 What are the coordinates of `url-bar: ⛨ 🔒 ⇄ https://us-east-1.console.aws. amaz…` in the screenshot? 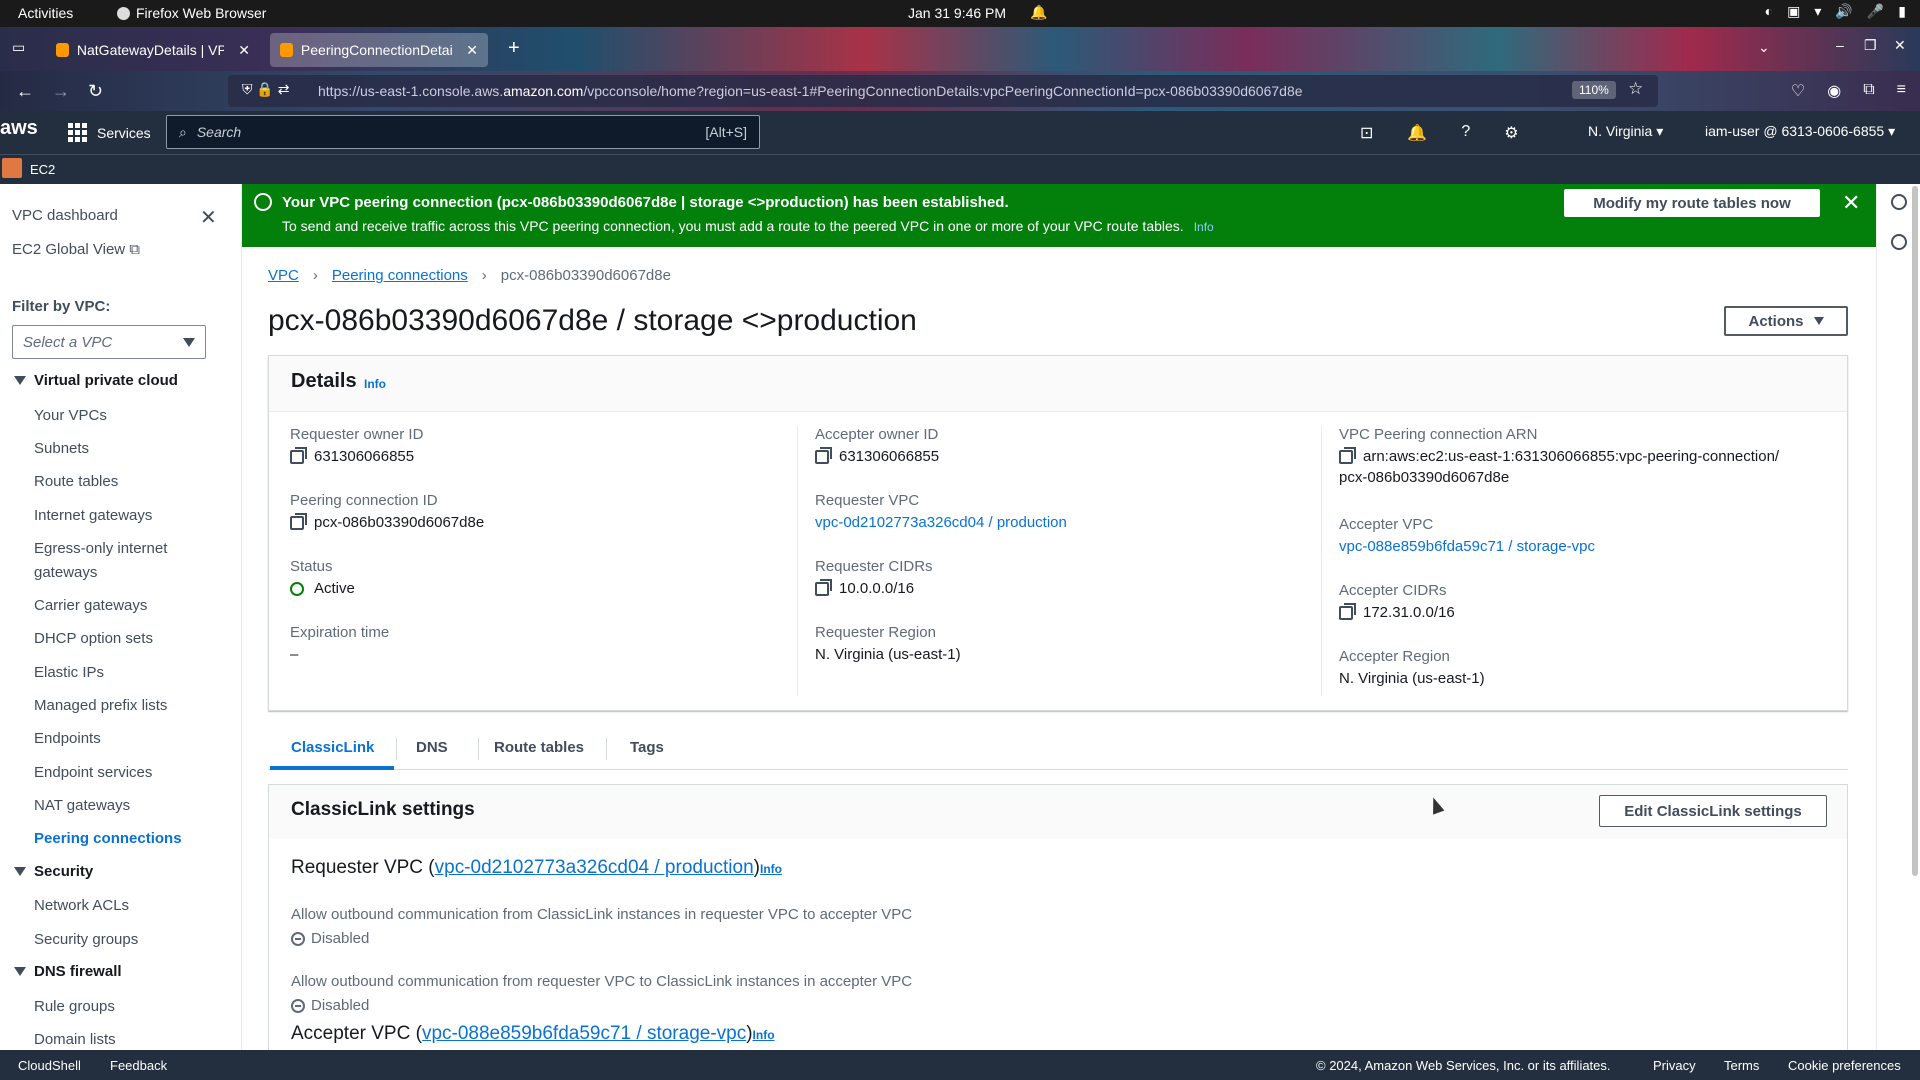 It's located at (943, 91).